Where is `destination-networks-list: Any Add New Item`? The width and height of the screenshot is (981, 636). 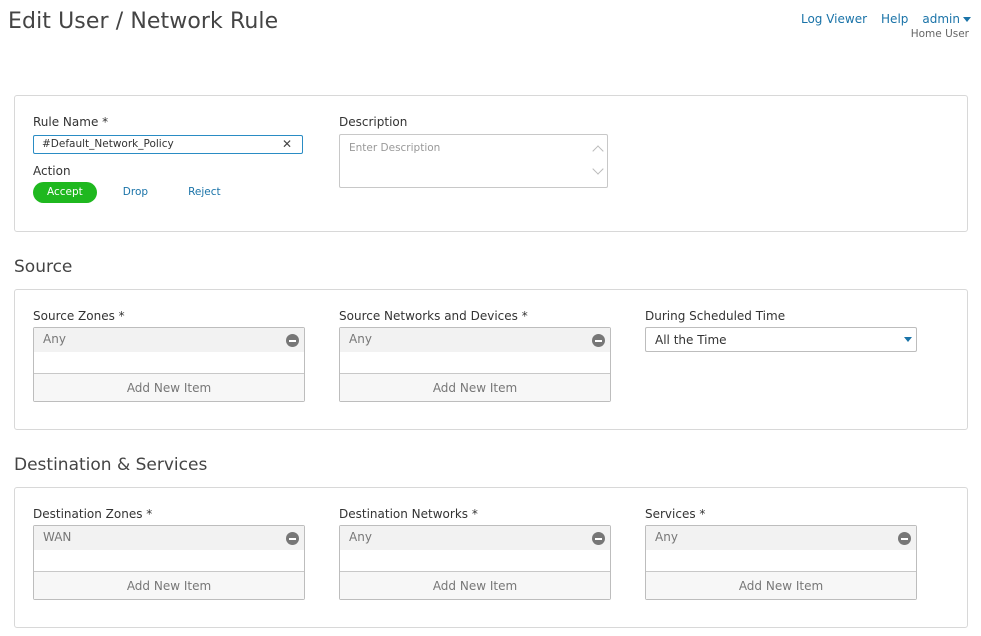 destination-networks-list: Any Add New Item is located at coordinates (475, 562).